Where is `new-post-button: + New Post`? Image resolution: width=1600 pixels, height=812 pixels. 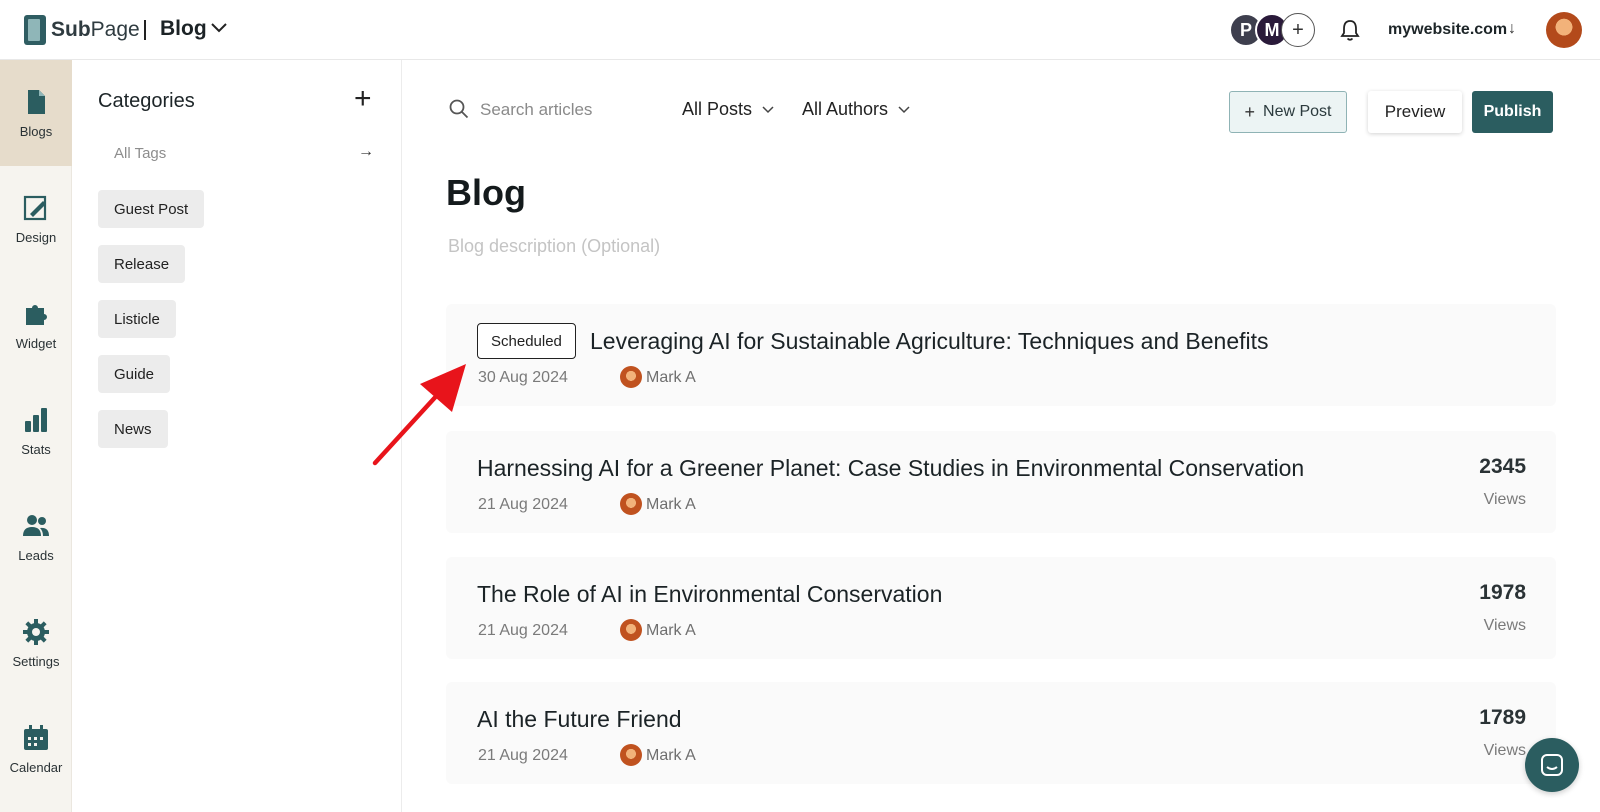
new-post-button: + New Post is located at coordinates (1288, 112).